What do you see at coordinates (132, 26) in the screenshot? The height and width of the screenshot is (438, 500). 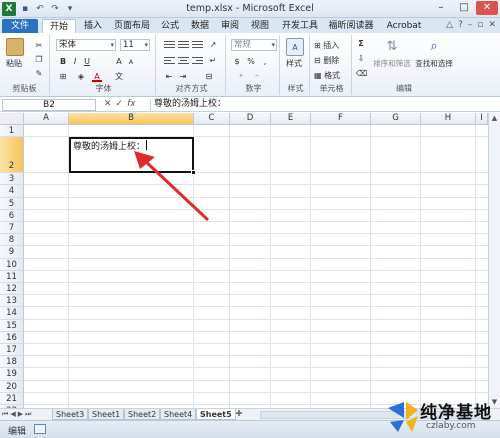 I see `tab-page-layout: 页面布局` at bounding box center [132, 26].